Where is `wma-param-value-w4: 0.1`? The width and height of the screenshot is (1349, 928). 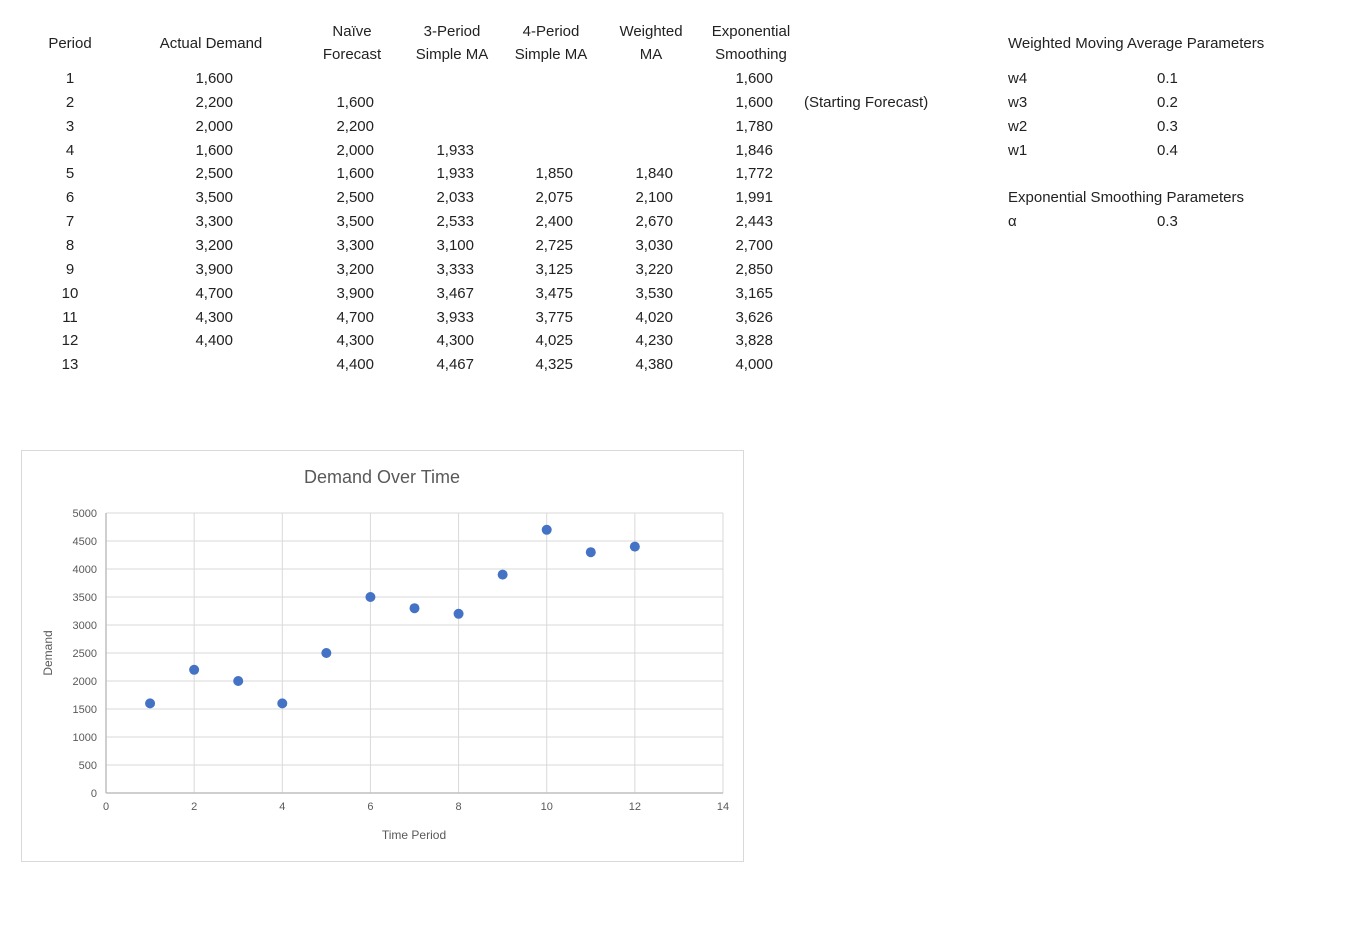 wma-param-value-w4: 0.1 is located at coordinates (1167, 79).